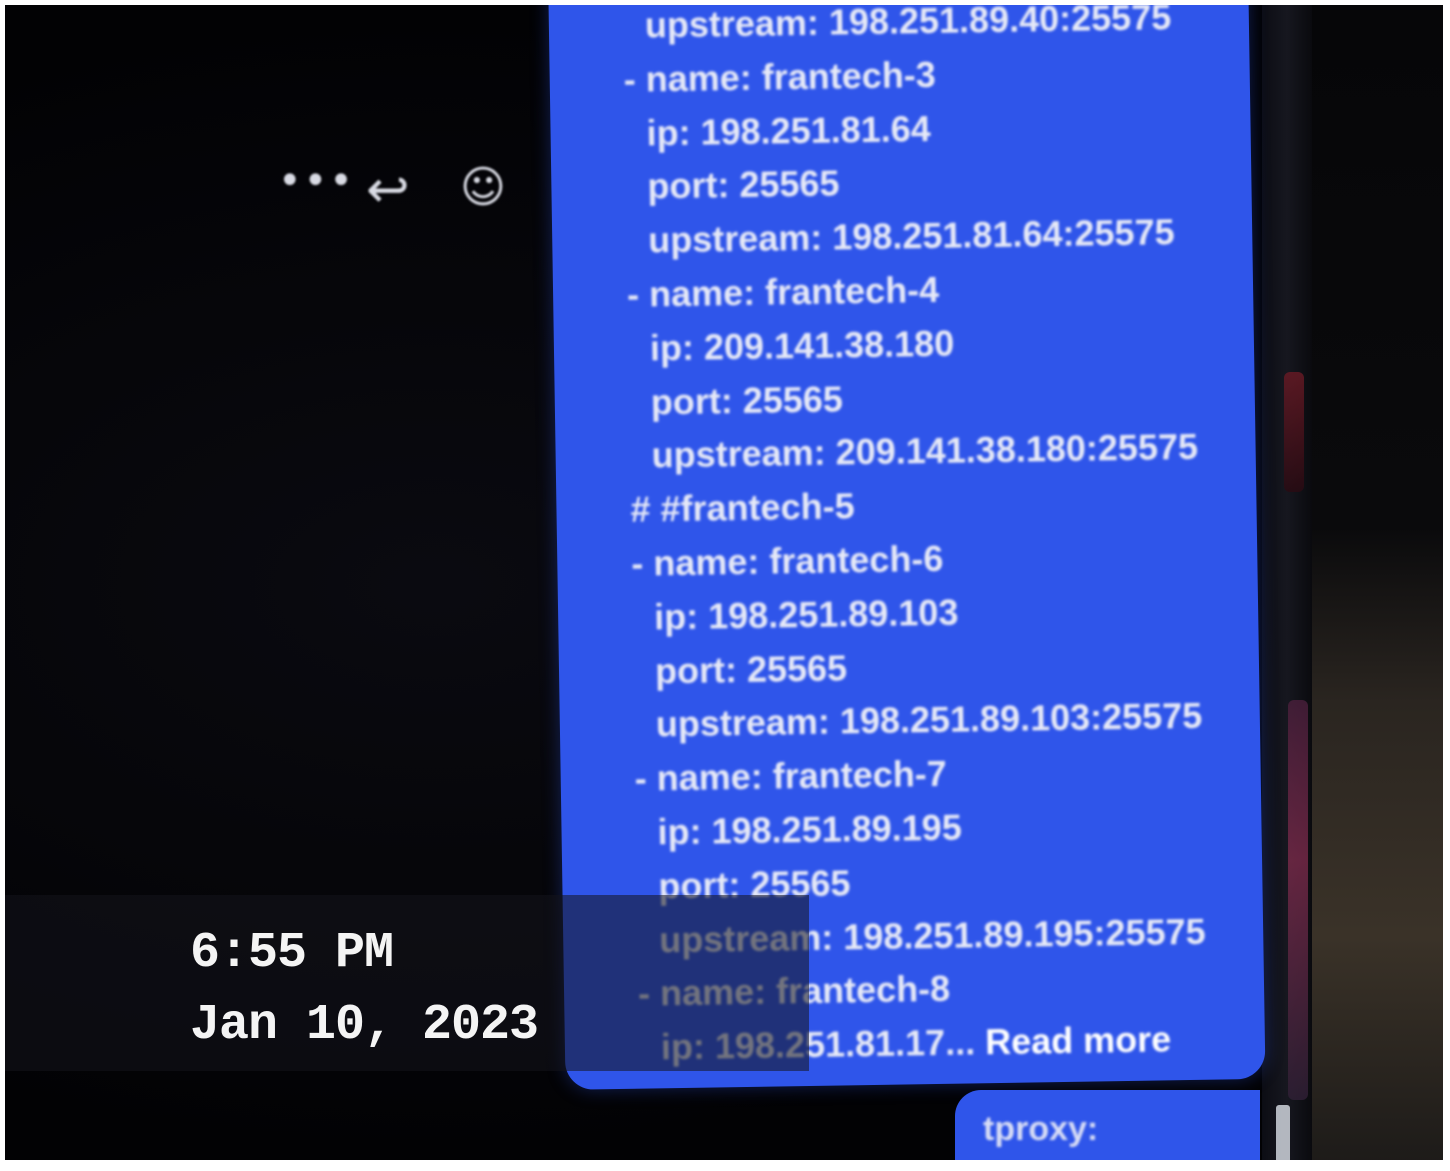 This screenshot has height=1171, width=1450. Describe the element at coordinates (789, 130) in the screenshot. I see `message-line: ip: 198.251.81.64` at that location.